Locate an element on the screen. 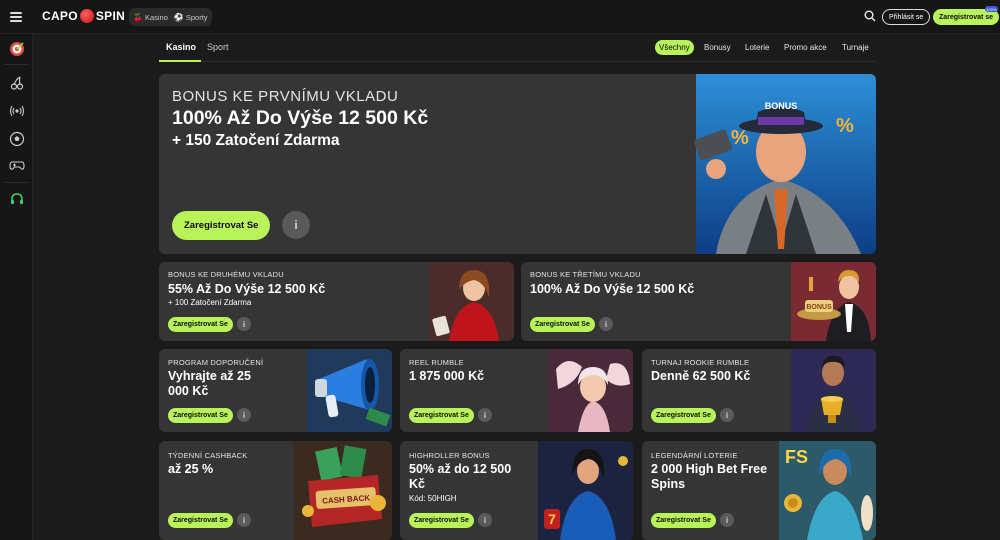  soccer-ball-icon: ⚽ is located at coordinates (178, 17).